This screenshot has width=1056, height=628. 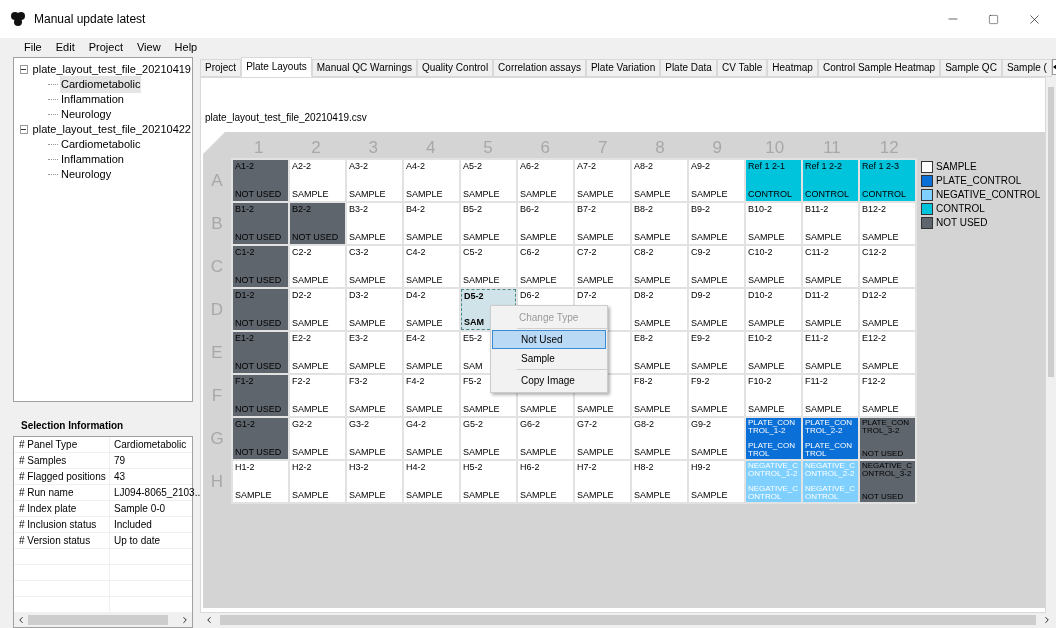 I want to click on well-id: A2-2, so click(x=302, y=166).